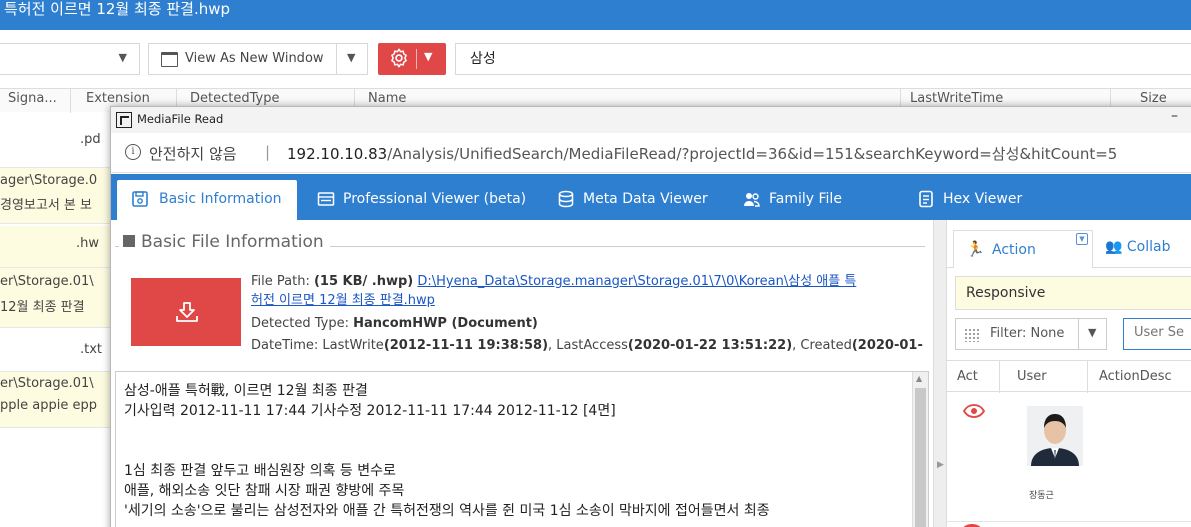 The width and height of the screenshot is (1191, 527). I want to click on info-icon: i, so click(133, 152).